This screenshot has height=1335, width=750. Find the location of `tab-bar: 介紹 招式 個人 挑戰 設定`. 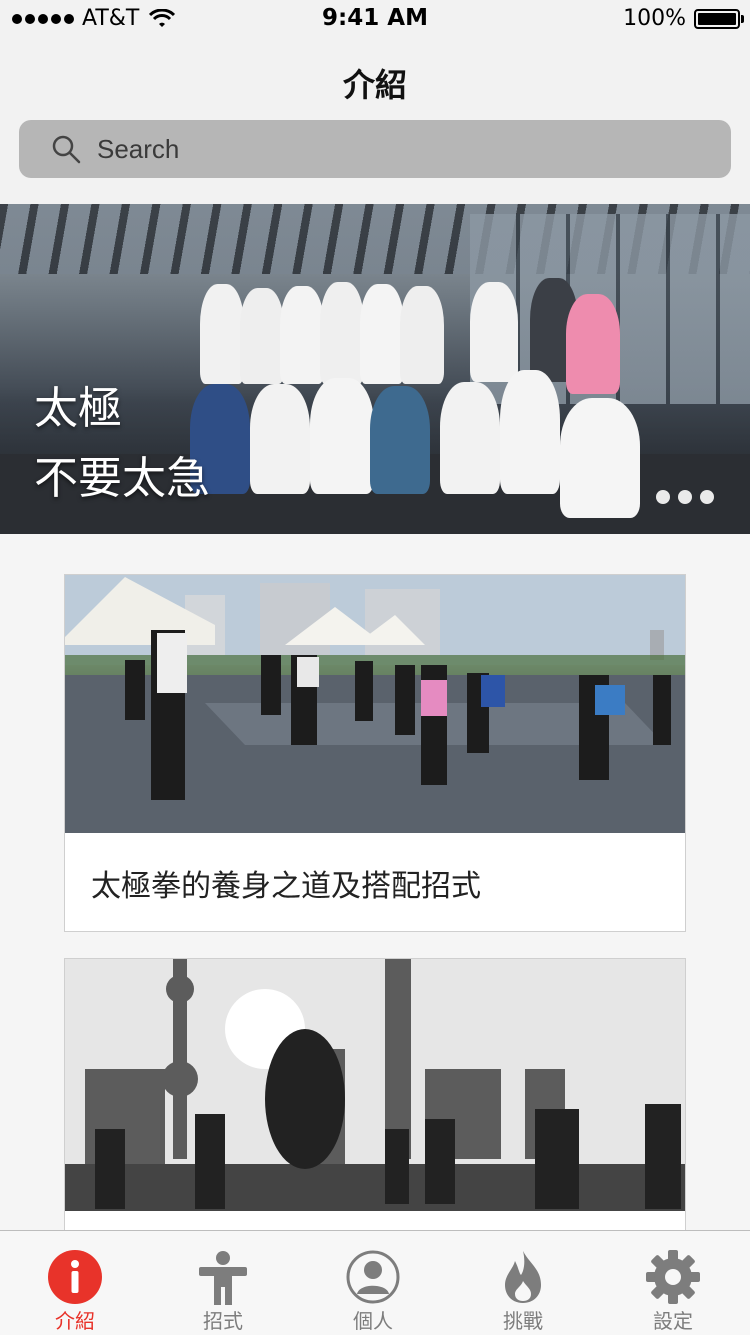

tab-bar: 介紹 招式 個人 挑戰 設定 is located at coordinates (375, 1282).